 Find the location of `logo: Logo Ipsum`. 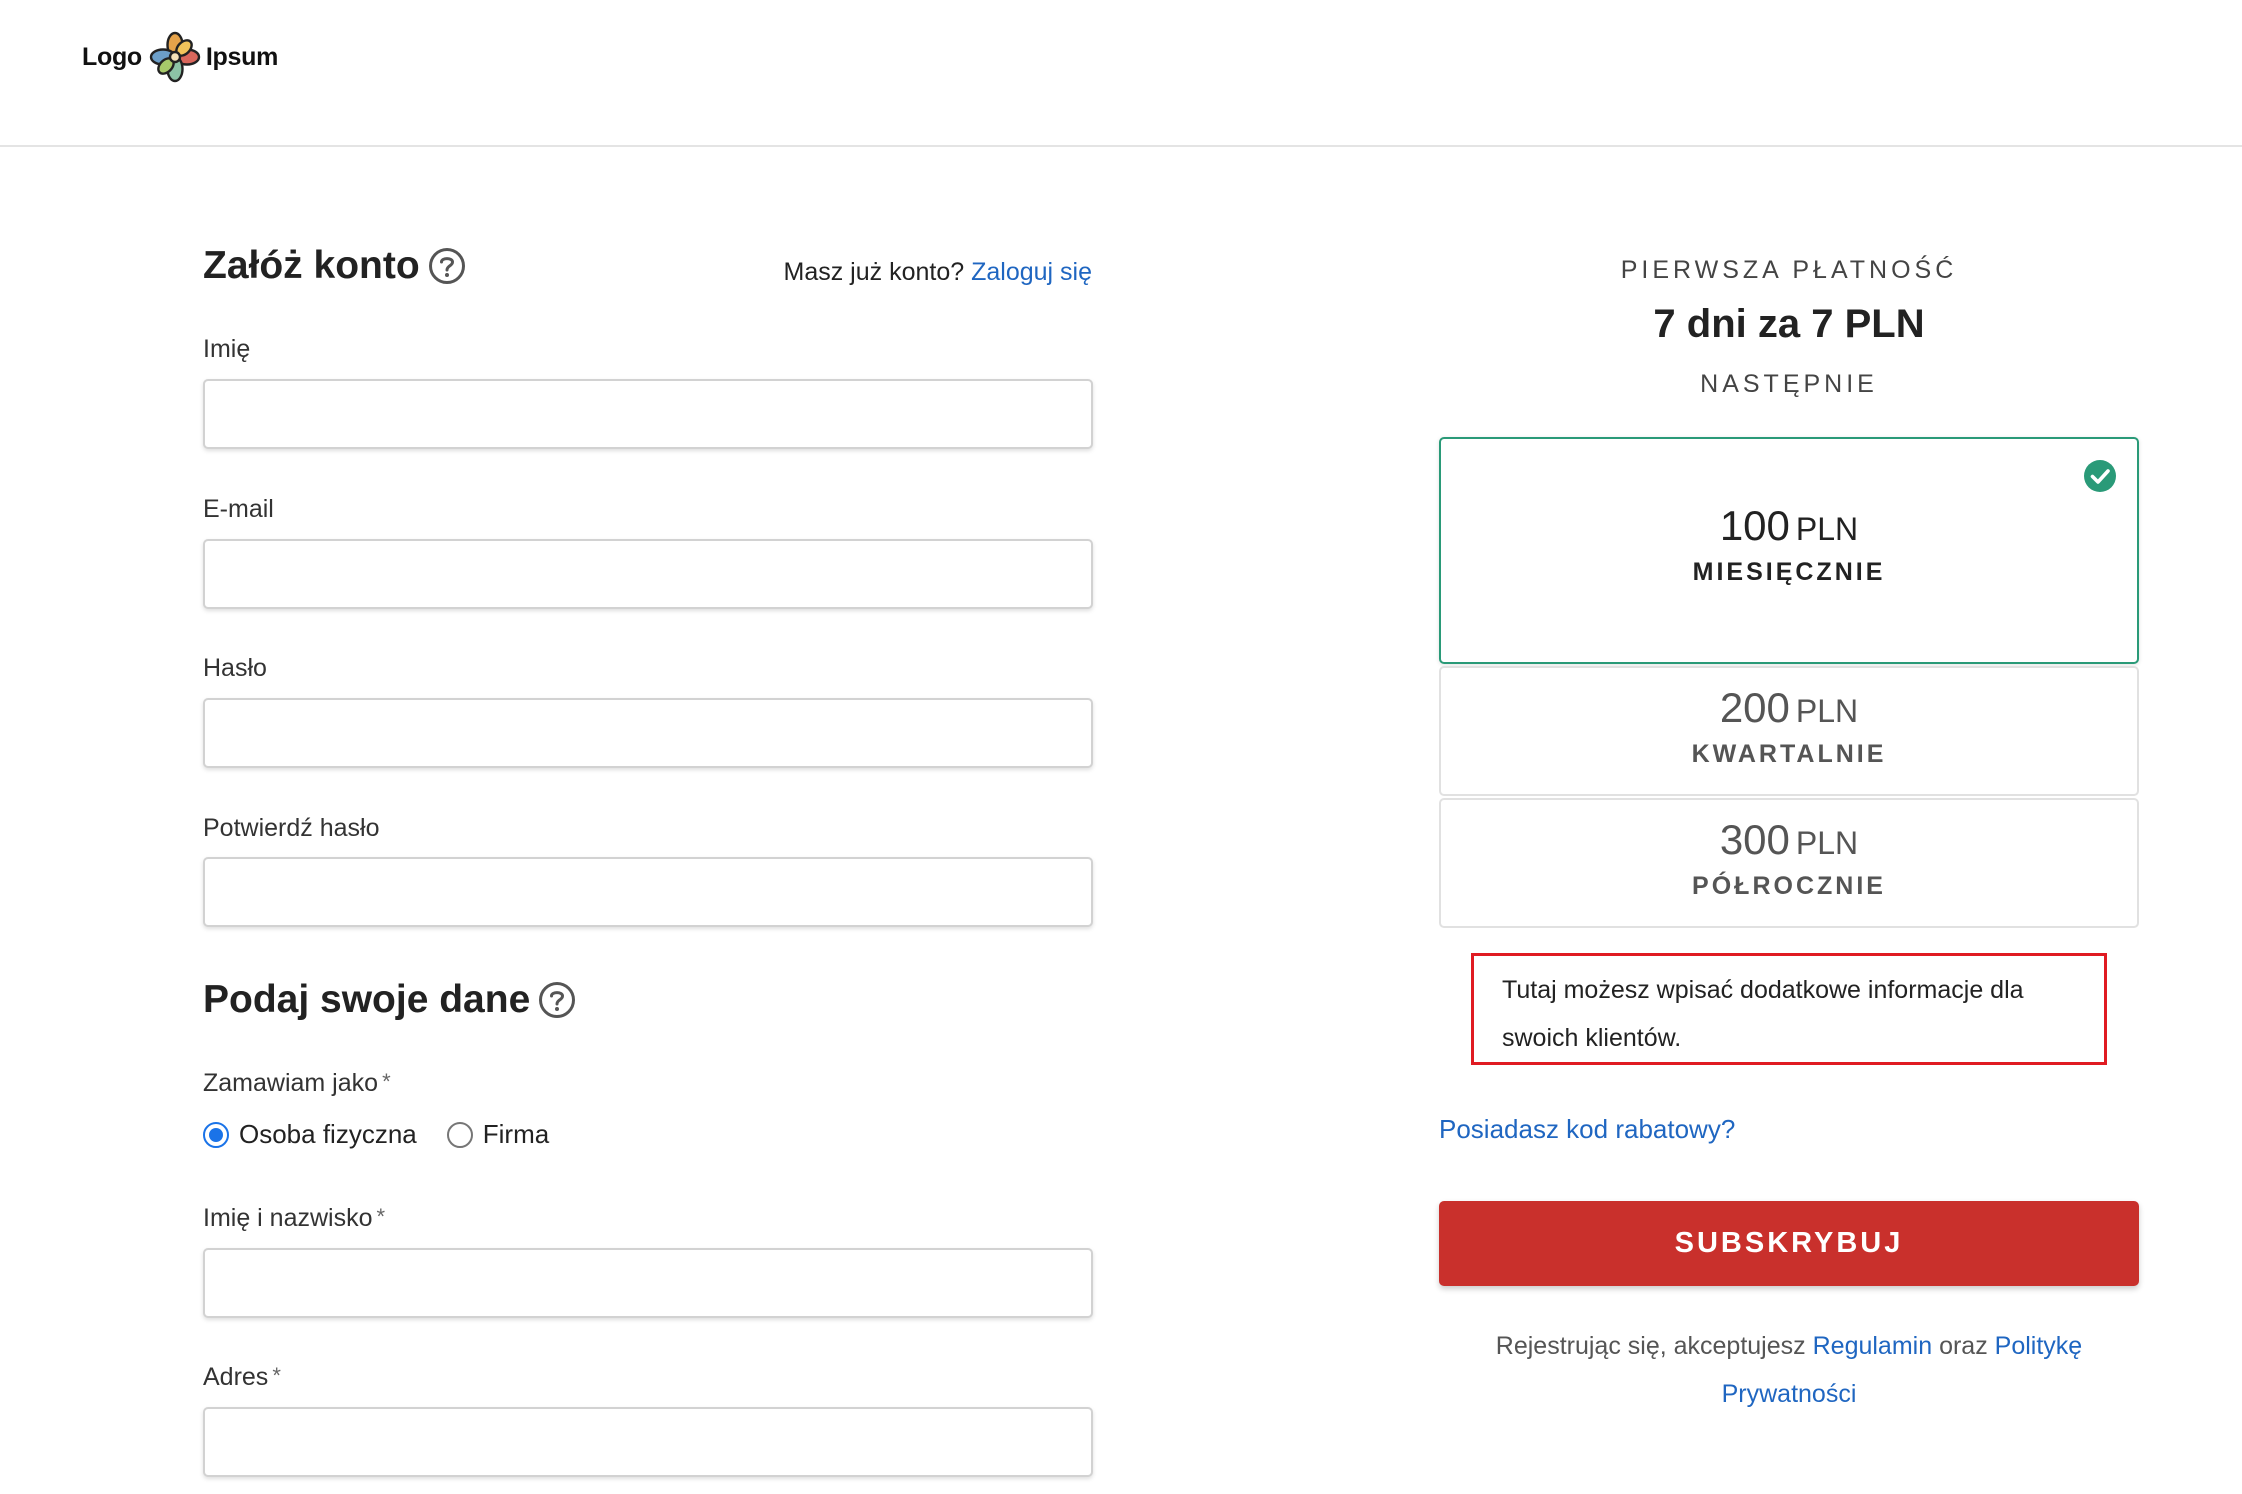

logo: Logo Ipsum is located at coordinates (180, 57).